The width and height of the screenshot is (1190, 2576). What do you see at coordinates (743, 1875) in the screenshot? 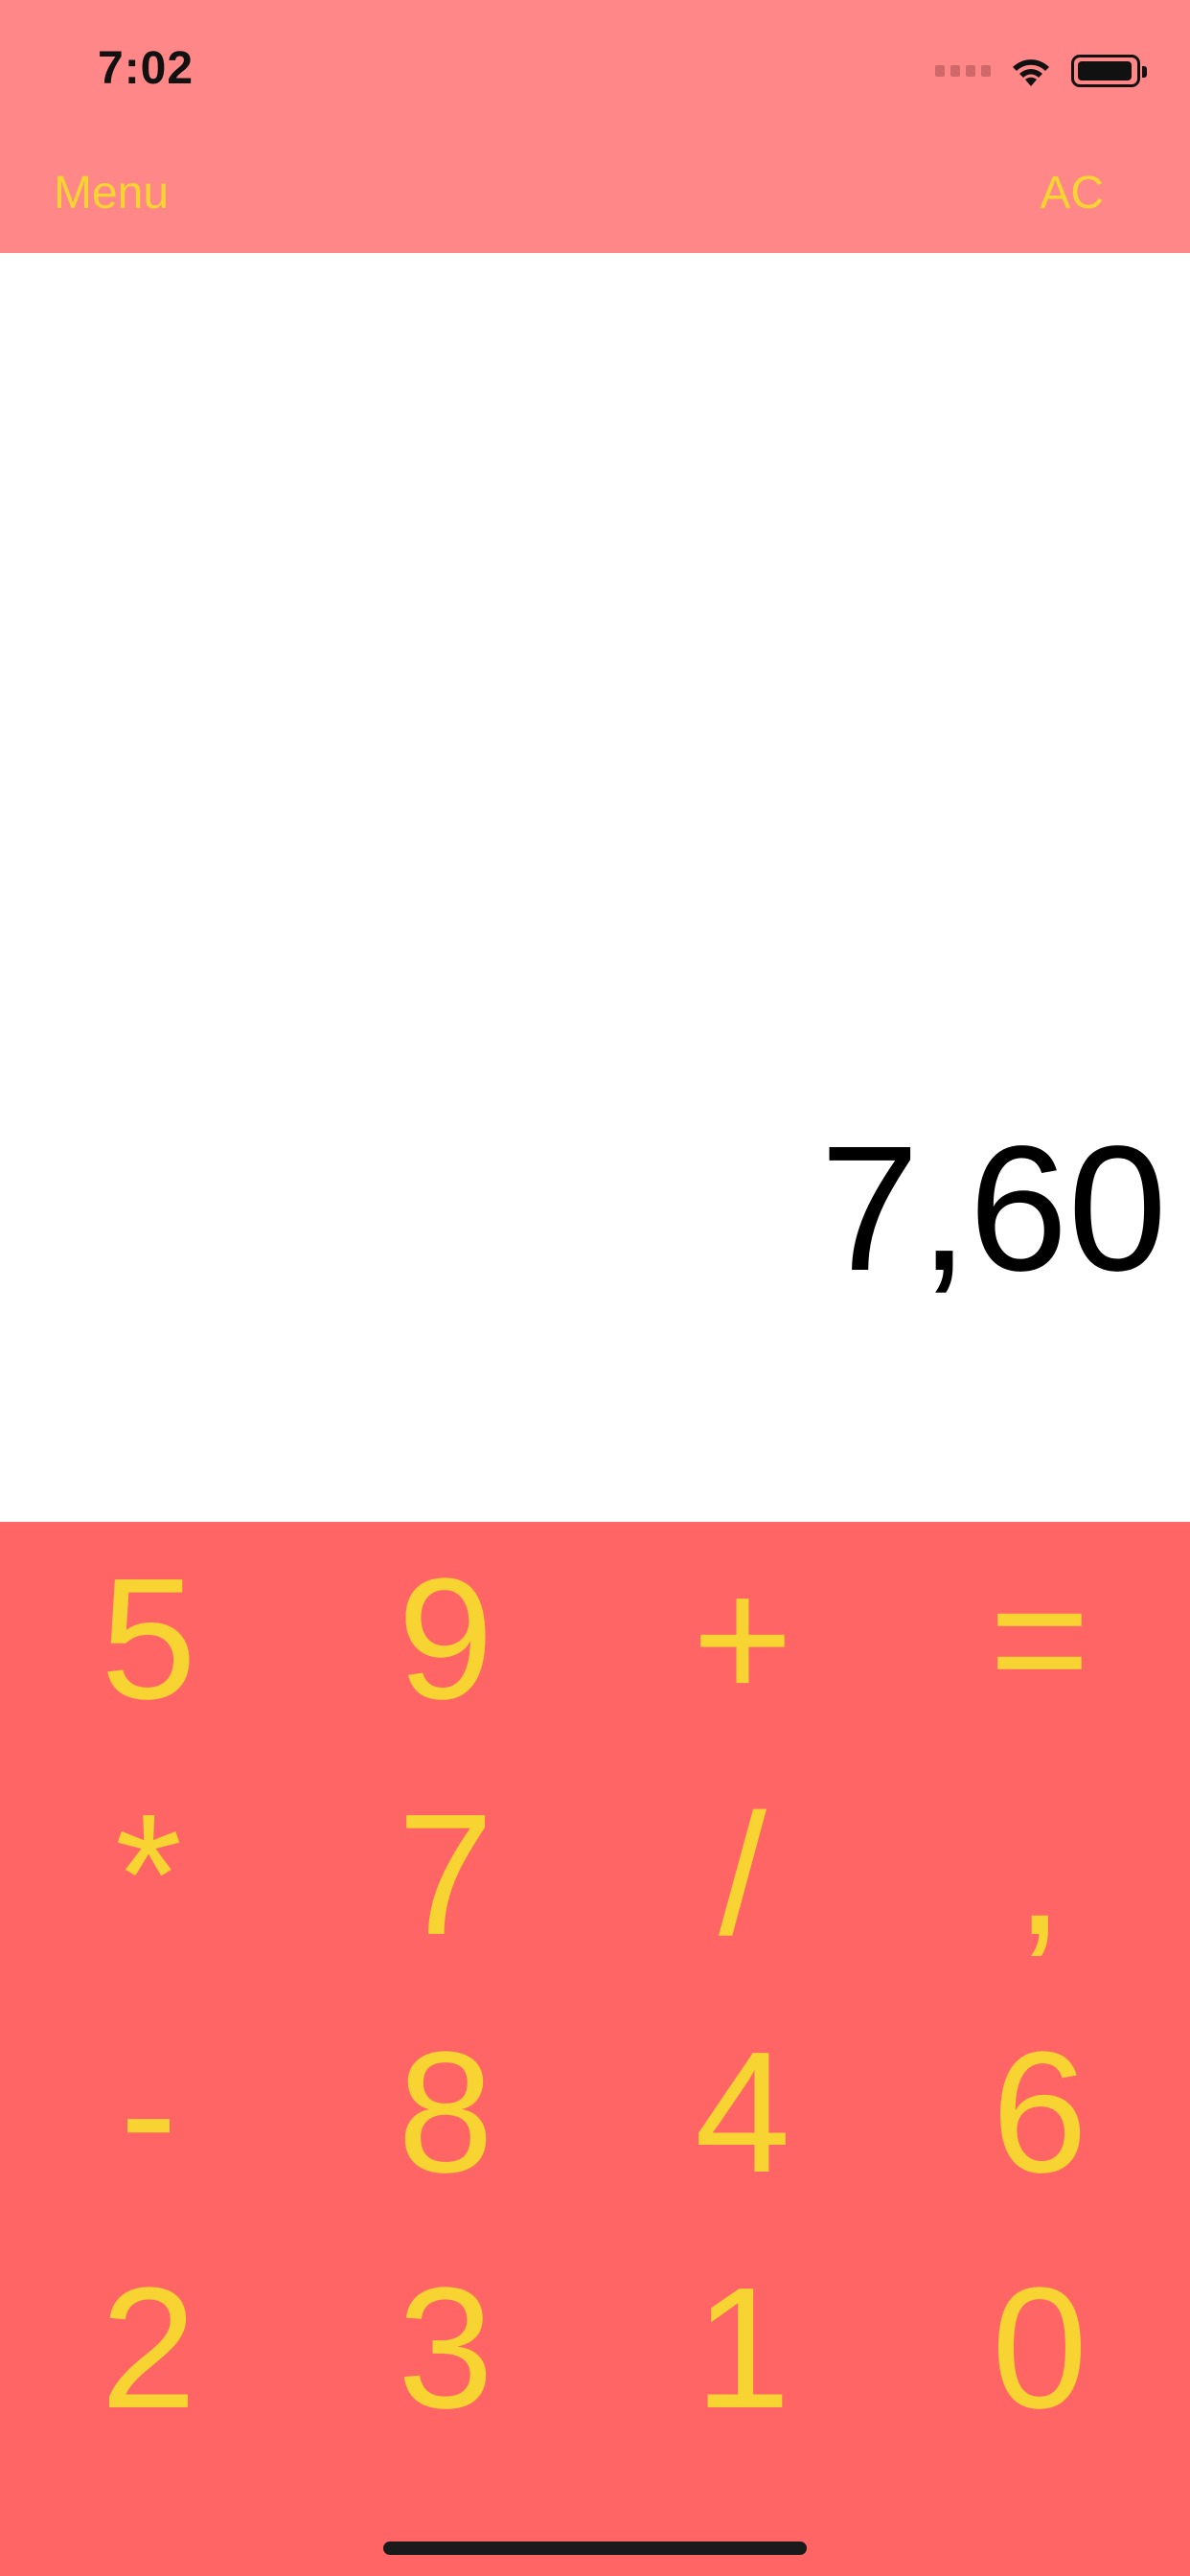
I see `key-divide: /` at bounding box center [743, 1875].